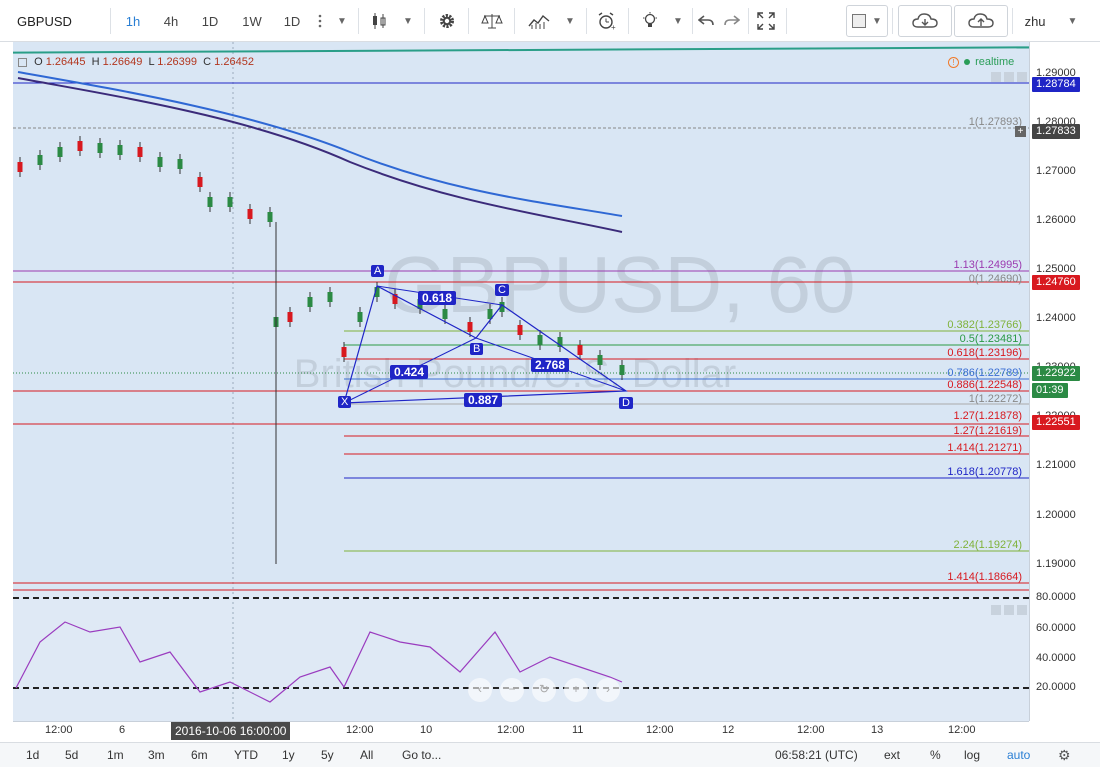 The image size is (1100, 768). I want to click on rsi-pane-controls, so click(1009, 611).